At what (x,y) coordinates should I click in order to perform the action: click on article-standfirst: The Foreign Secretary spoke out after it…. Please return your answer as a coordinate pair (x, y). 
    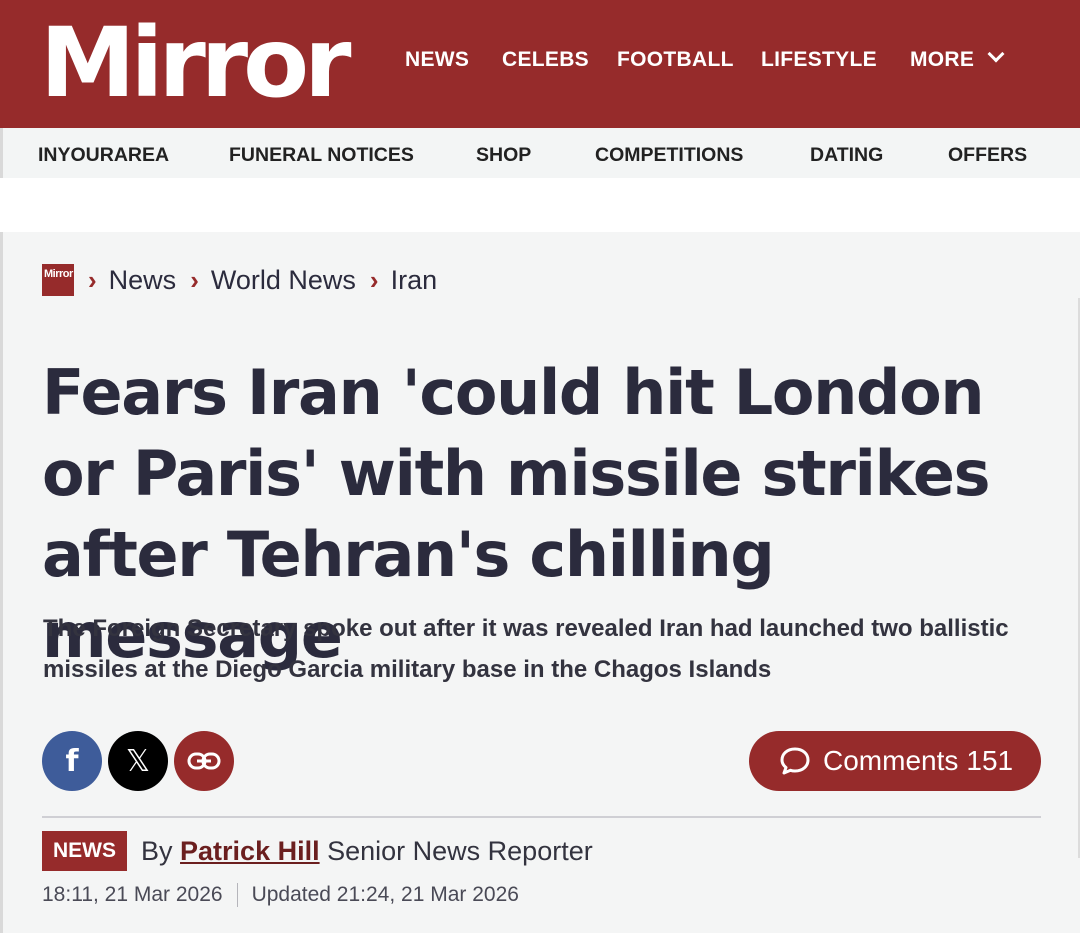
    Looking at the image, I should click on (526, 649).